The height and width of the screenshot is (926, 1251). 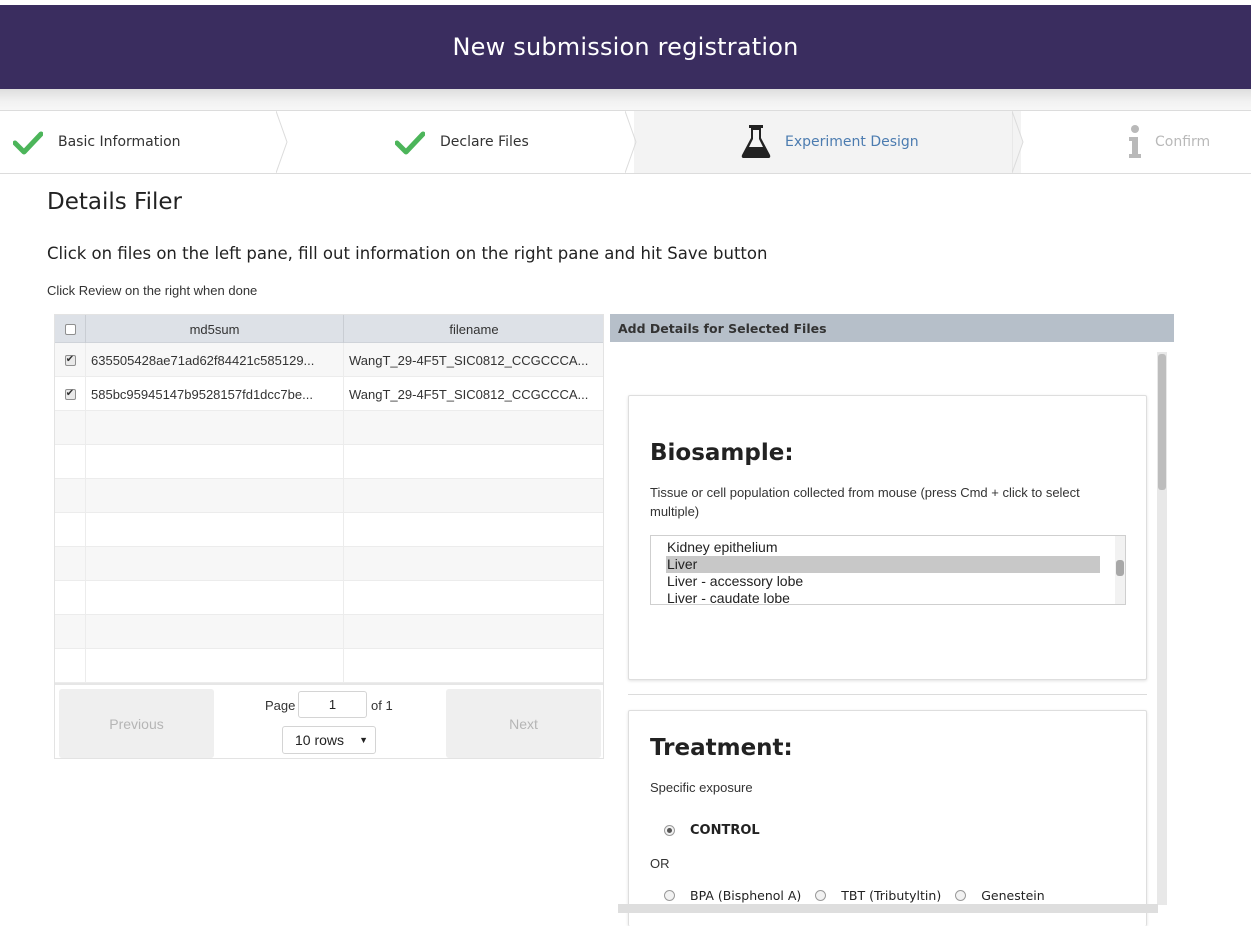 What do you see at coordinates (523, 723) in the screenshot?
I see `next-button: Next` at bounding box center [523, 723].